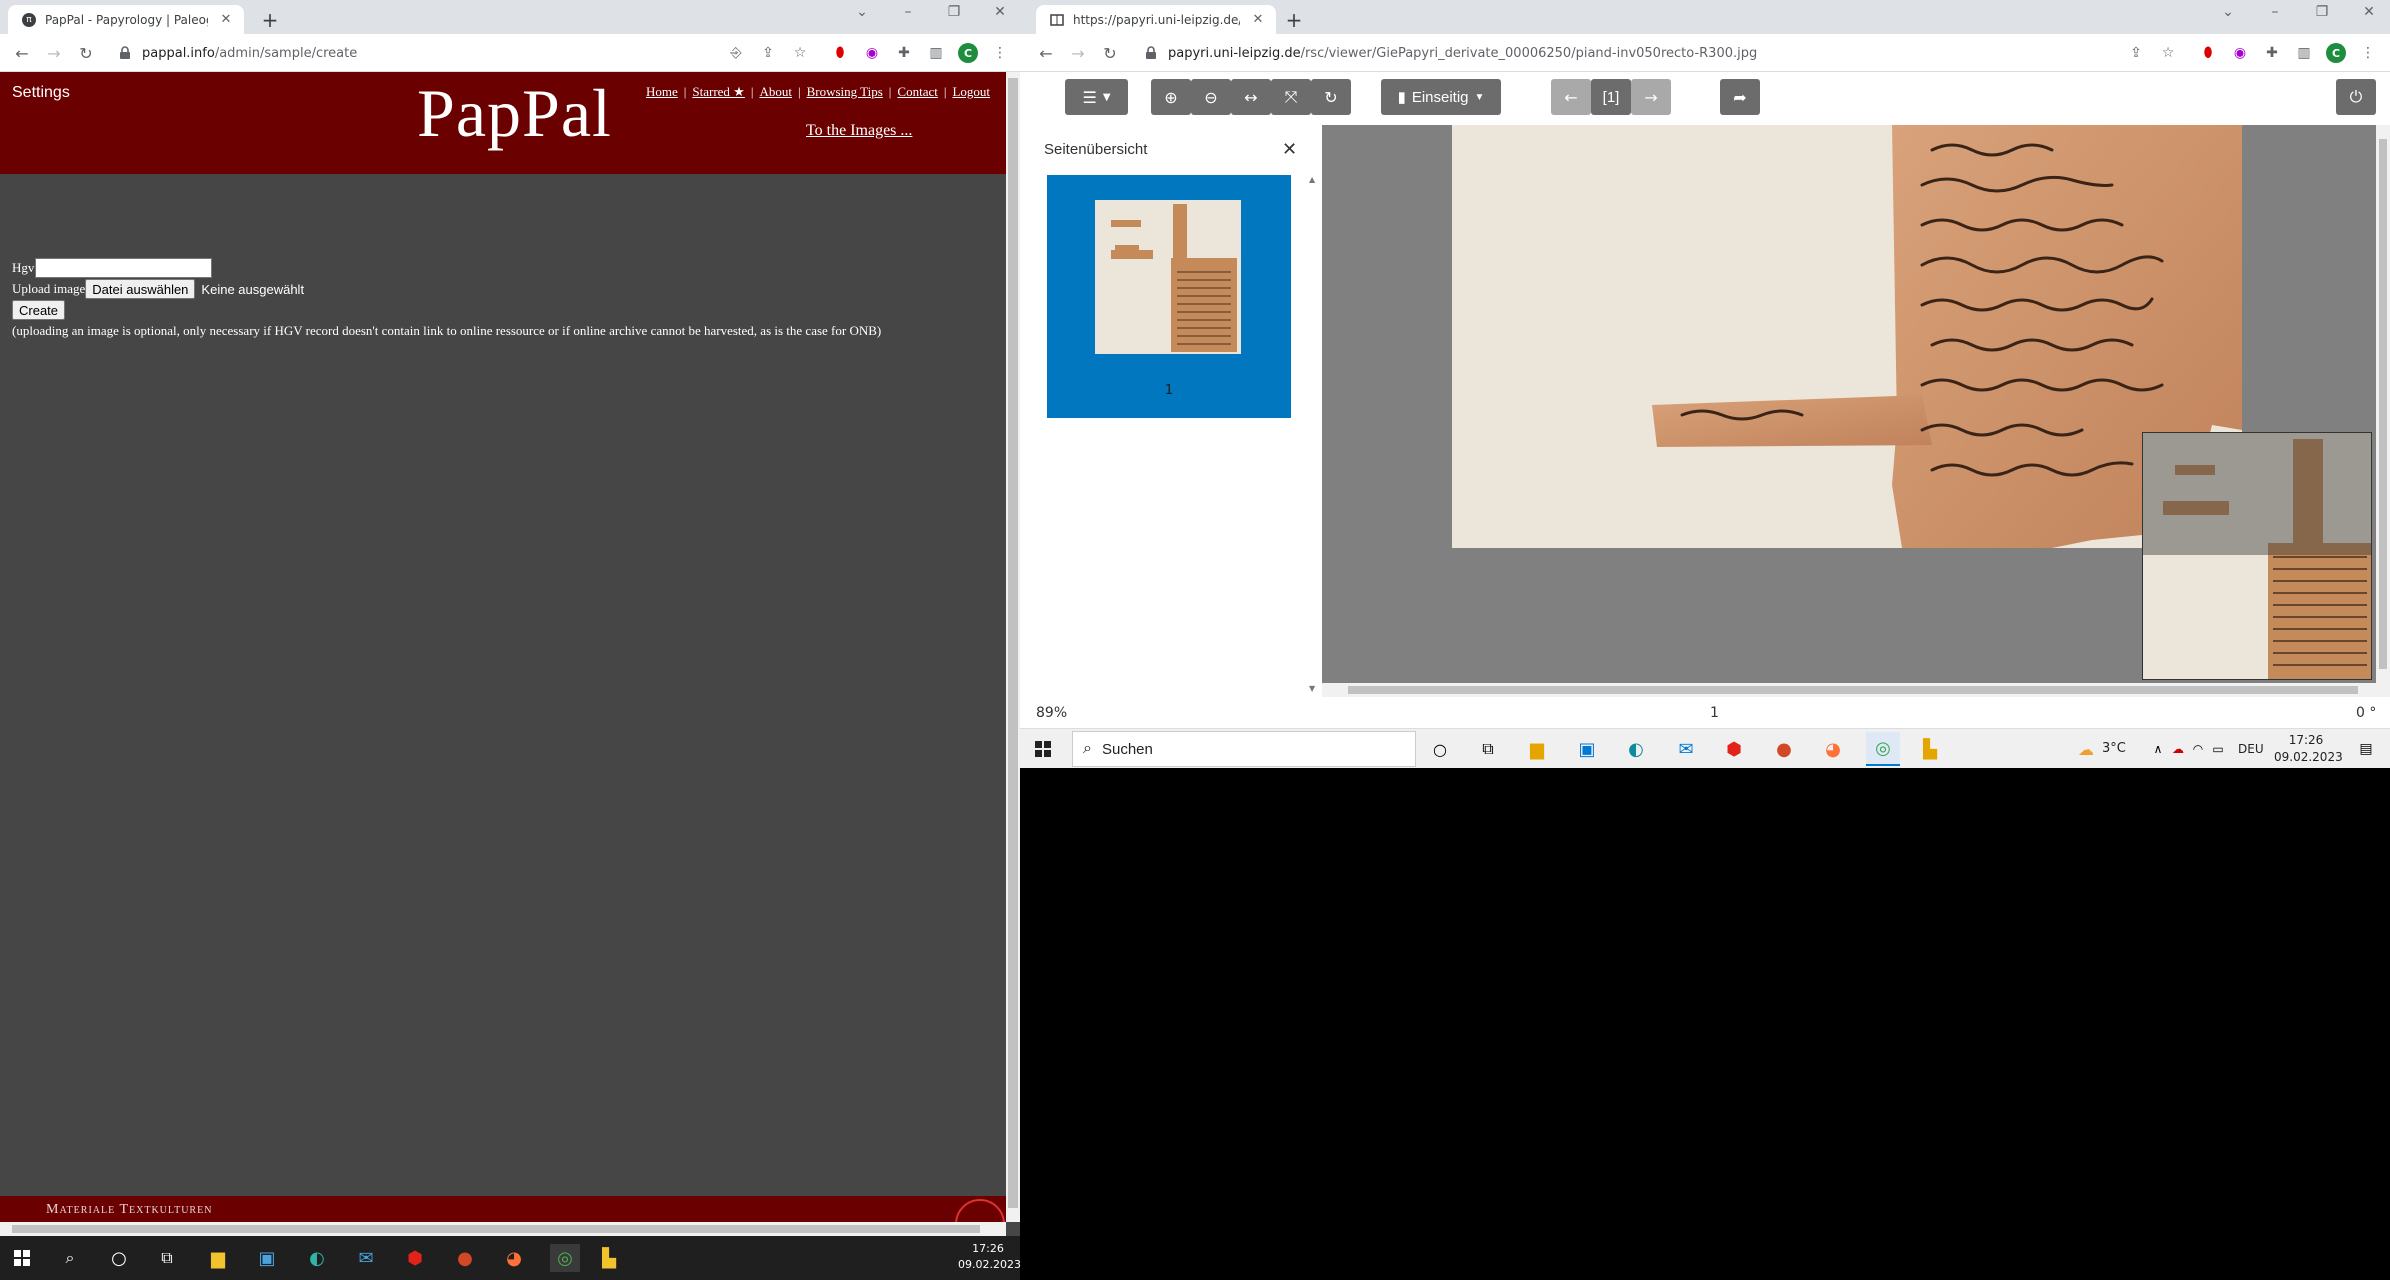  What do you see at coordinates (1651, 97) in the screenshot?
I see `next-page-button: →` at bounding box center [1651, 97].